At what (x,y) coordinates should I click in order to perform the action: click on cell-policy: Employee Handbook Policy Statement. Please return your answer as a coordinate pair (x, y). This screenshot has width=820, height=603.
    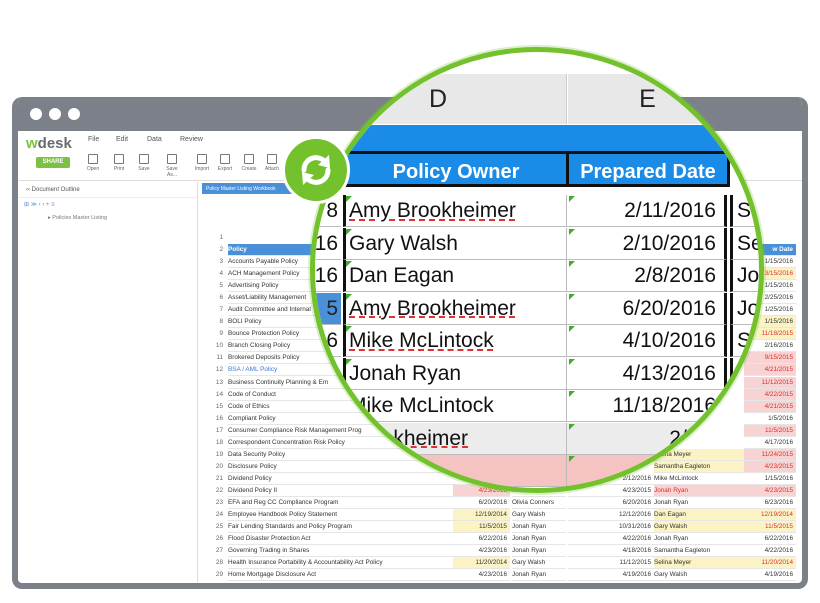
    Looking at the image, I should click on (340, 515).